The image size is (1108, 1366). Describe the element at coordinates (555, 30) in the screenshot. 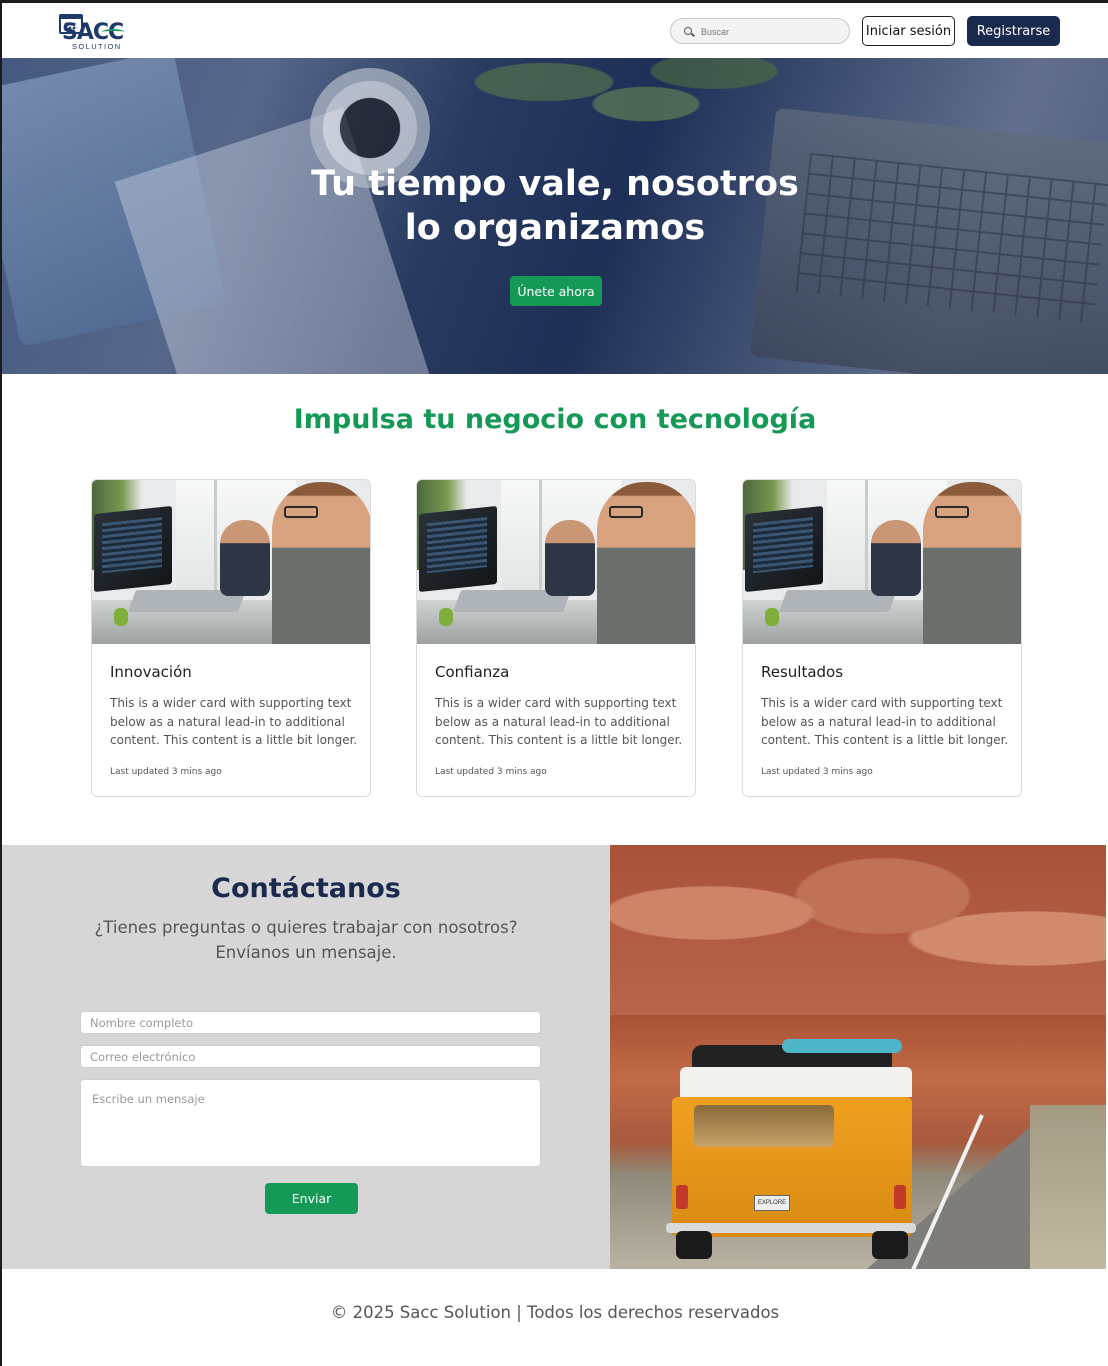

I see `top-navbar: SACC SOLUTION Iniciar sesión Registrarse` at that location.